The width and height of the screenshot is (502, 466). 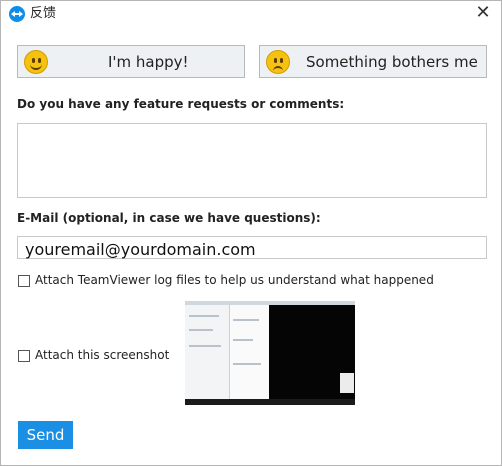 What do you see at coordinates (24, 281) in the screenshot?
I see `attach-logs-checkbox` at bounding box center [24, 281].